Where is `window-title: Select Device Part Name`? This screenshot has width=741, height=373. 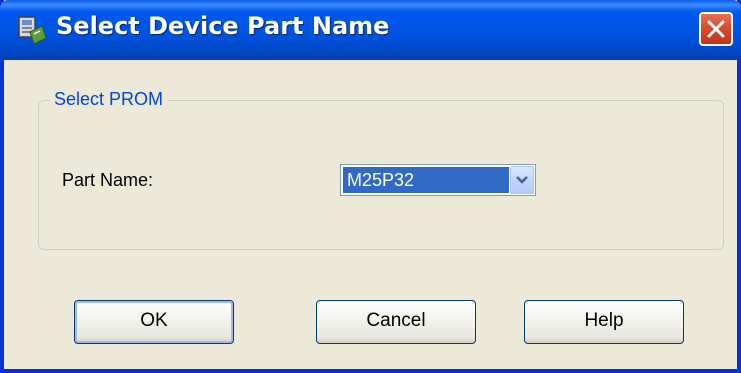 window-title: Select Device Part Name is located at coordinates (223, 26).